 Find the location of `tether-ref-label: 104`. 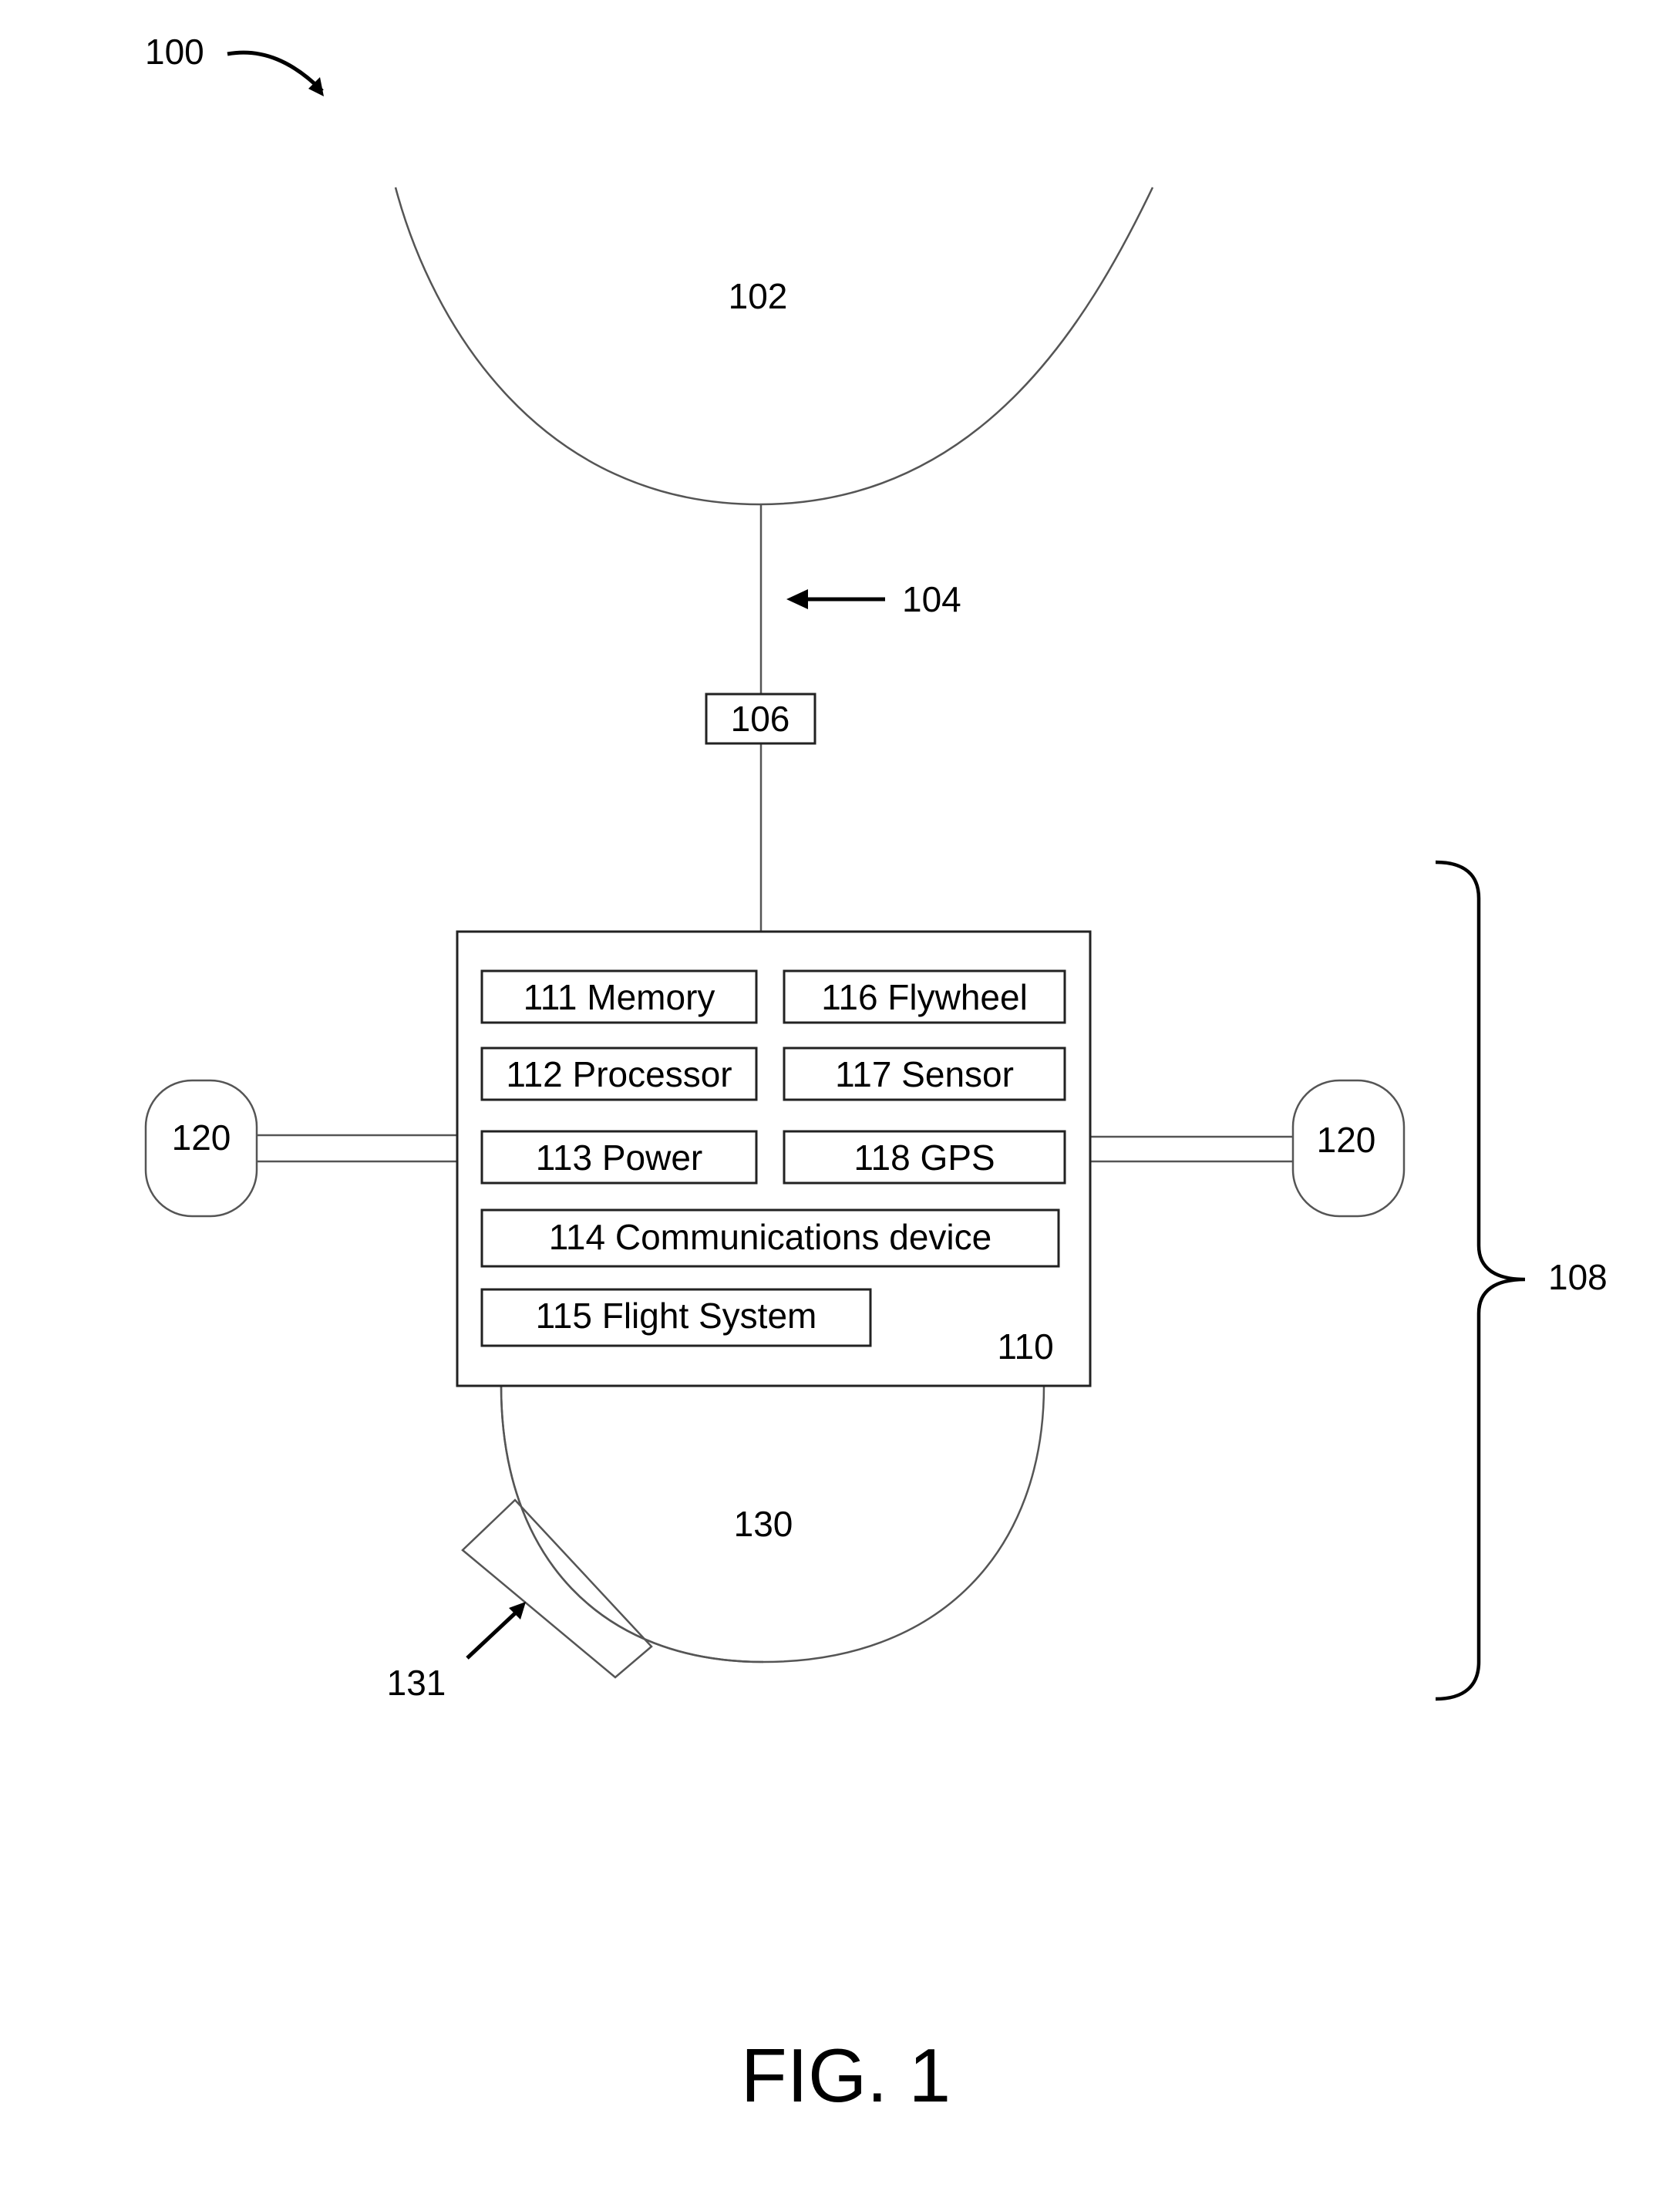

tether-ref-label: 104 is located at coordinates (932, 599).